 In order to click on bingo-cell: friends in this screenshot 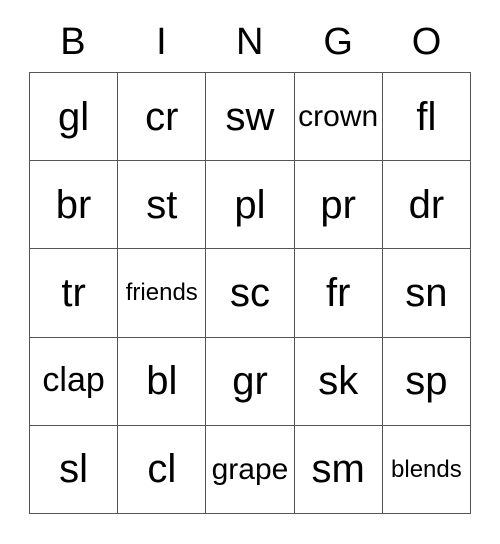, I will do `click(162, 293)`.